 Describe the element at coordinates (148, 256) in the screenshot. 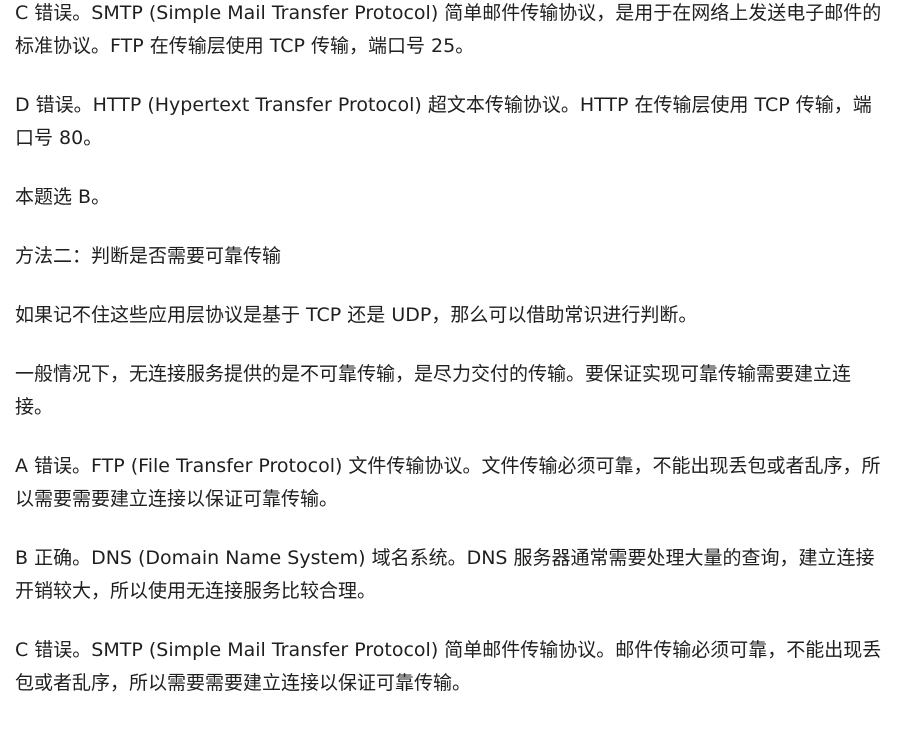

I see `paragraph-method-two-heading: 方法二：判断是否需要可靠传输` at that location.